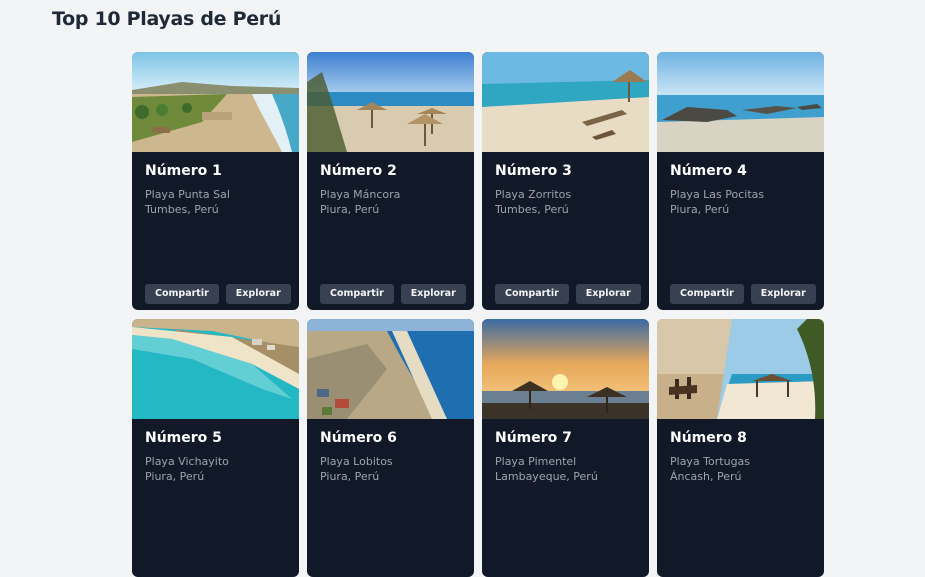 The image size is (925, 577). Describe the element at coordinates (740, 448) in the screenshot. I see `beach-card: Número 8 Playa Tortugas Áncash, Perú` at that location.